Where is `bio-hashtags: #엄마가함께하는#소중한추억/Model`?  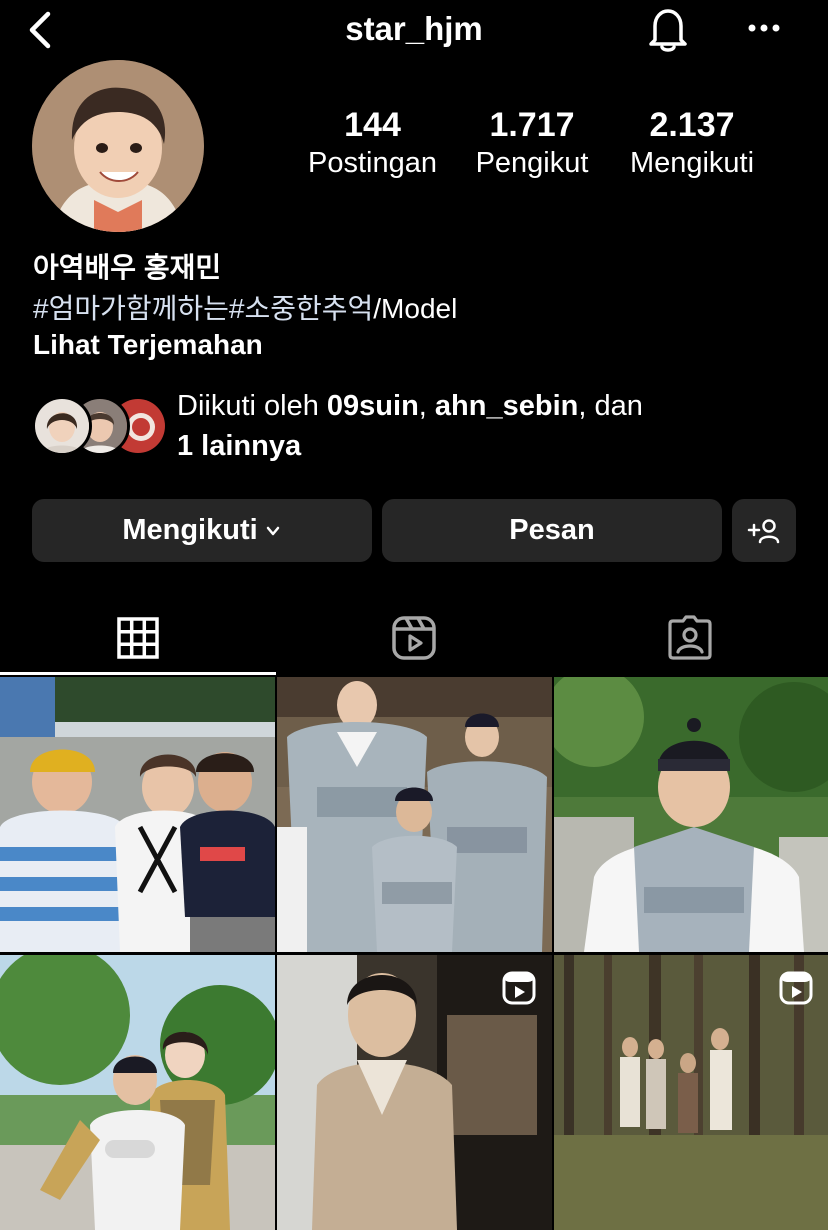
bio-hashtags: #엄마가함께하는#소중한추억/Model is located at coordinates (245, 307).